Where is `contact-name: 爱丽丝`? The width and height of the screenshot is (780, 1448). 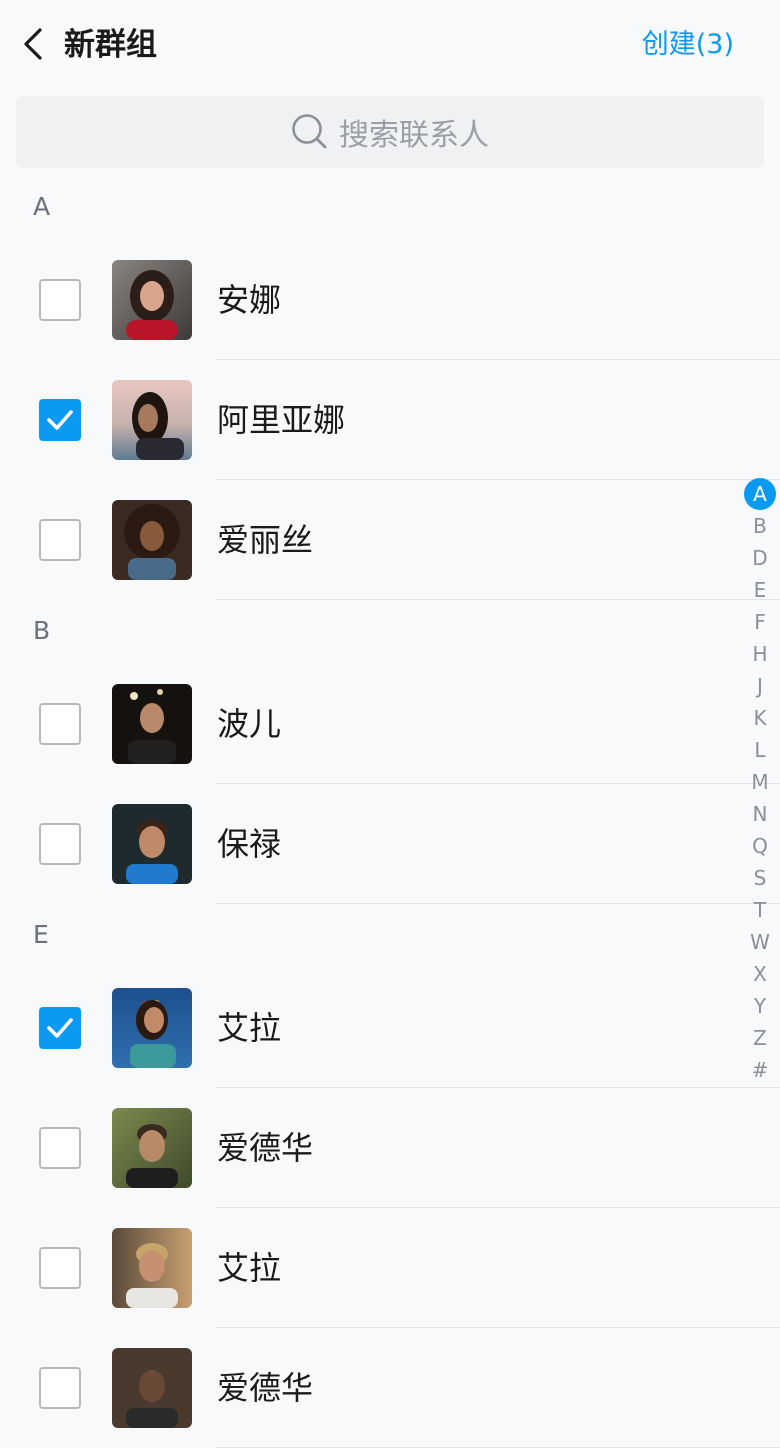
contact-name: 爱丽丝 is located at coordinates (265, 540).